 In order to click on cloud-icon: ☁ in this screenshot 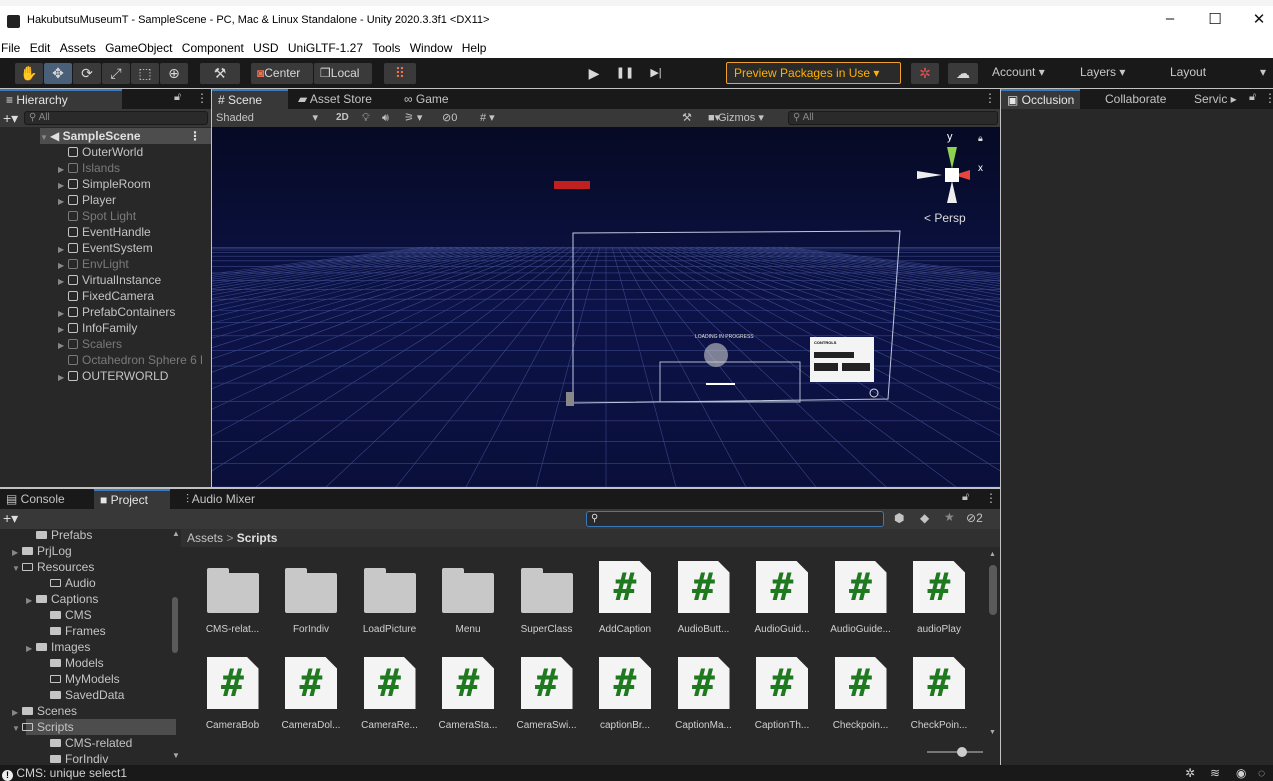, I will do `click(963, 73)`.